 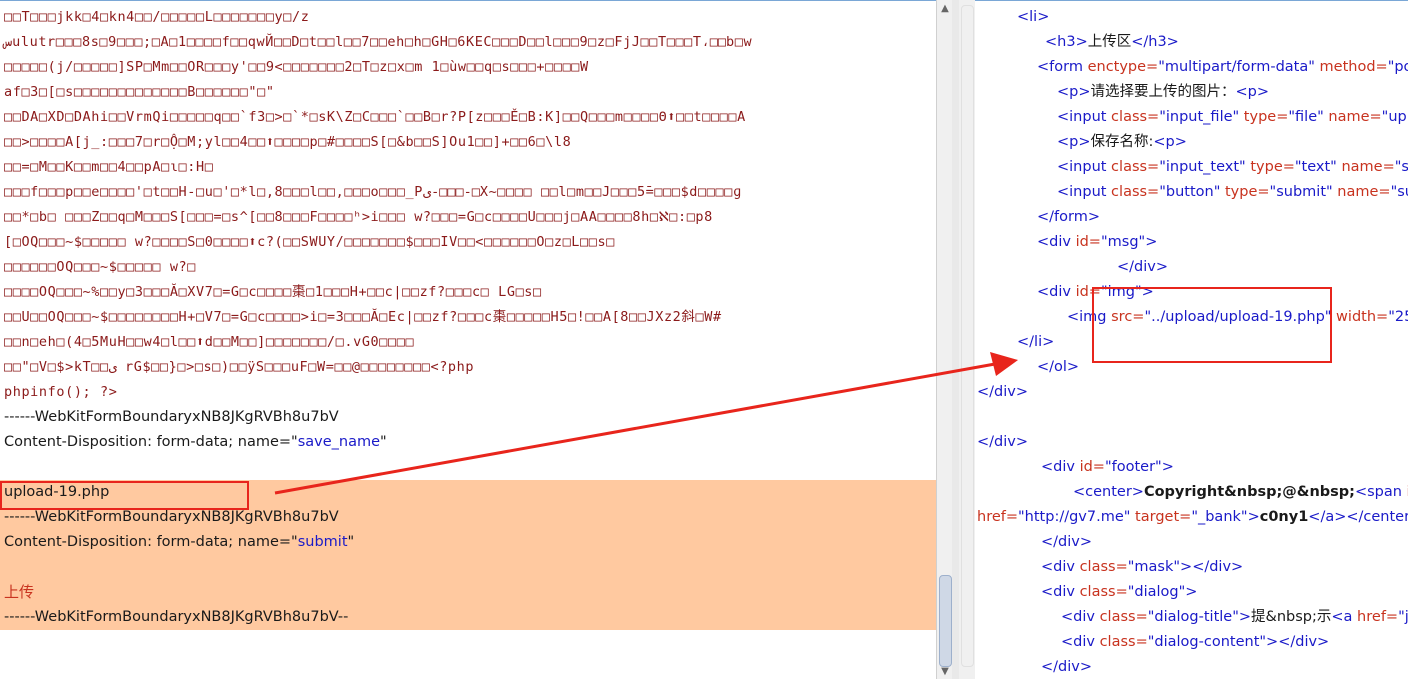 What do you see at coordinates (1097, 242) in the screenshot?
I see `div-msg-line: <div id="msg">` at bounding box center [1097, 242].